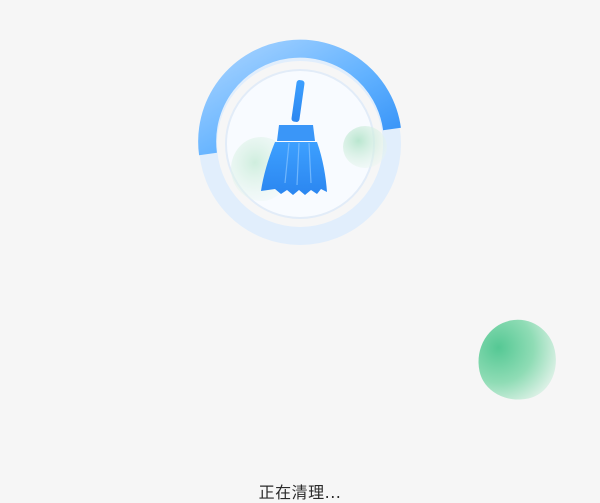 The image size is (600, 503). Describe the element at coordinates (517, 360) in the screenshot. I see `floating-bubble-icon` at that location.